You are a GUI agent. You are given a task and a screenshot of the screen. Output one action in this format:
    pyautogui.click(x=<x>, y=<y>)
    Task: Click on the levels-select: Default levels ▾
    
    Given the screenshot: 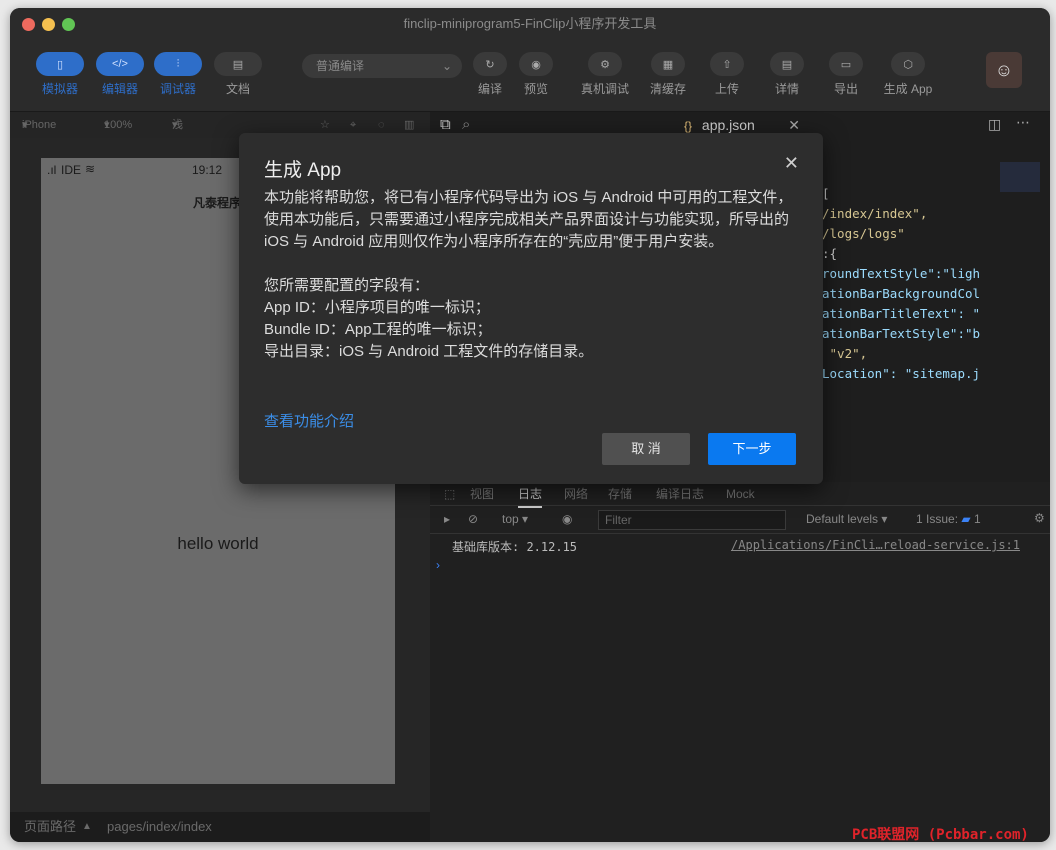 What is the action you would take?
    pyautogui.click(x=846, y=519)
    